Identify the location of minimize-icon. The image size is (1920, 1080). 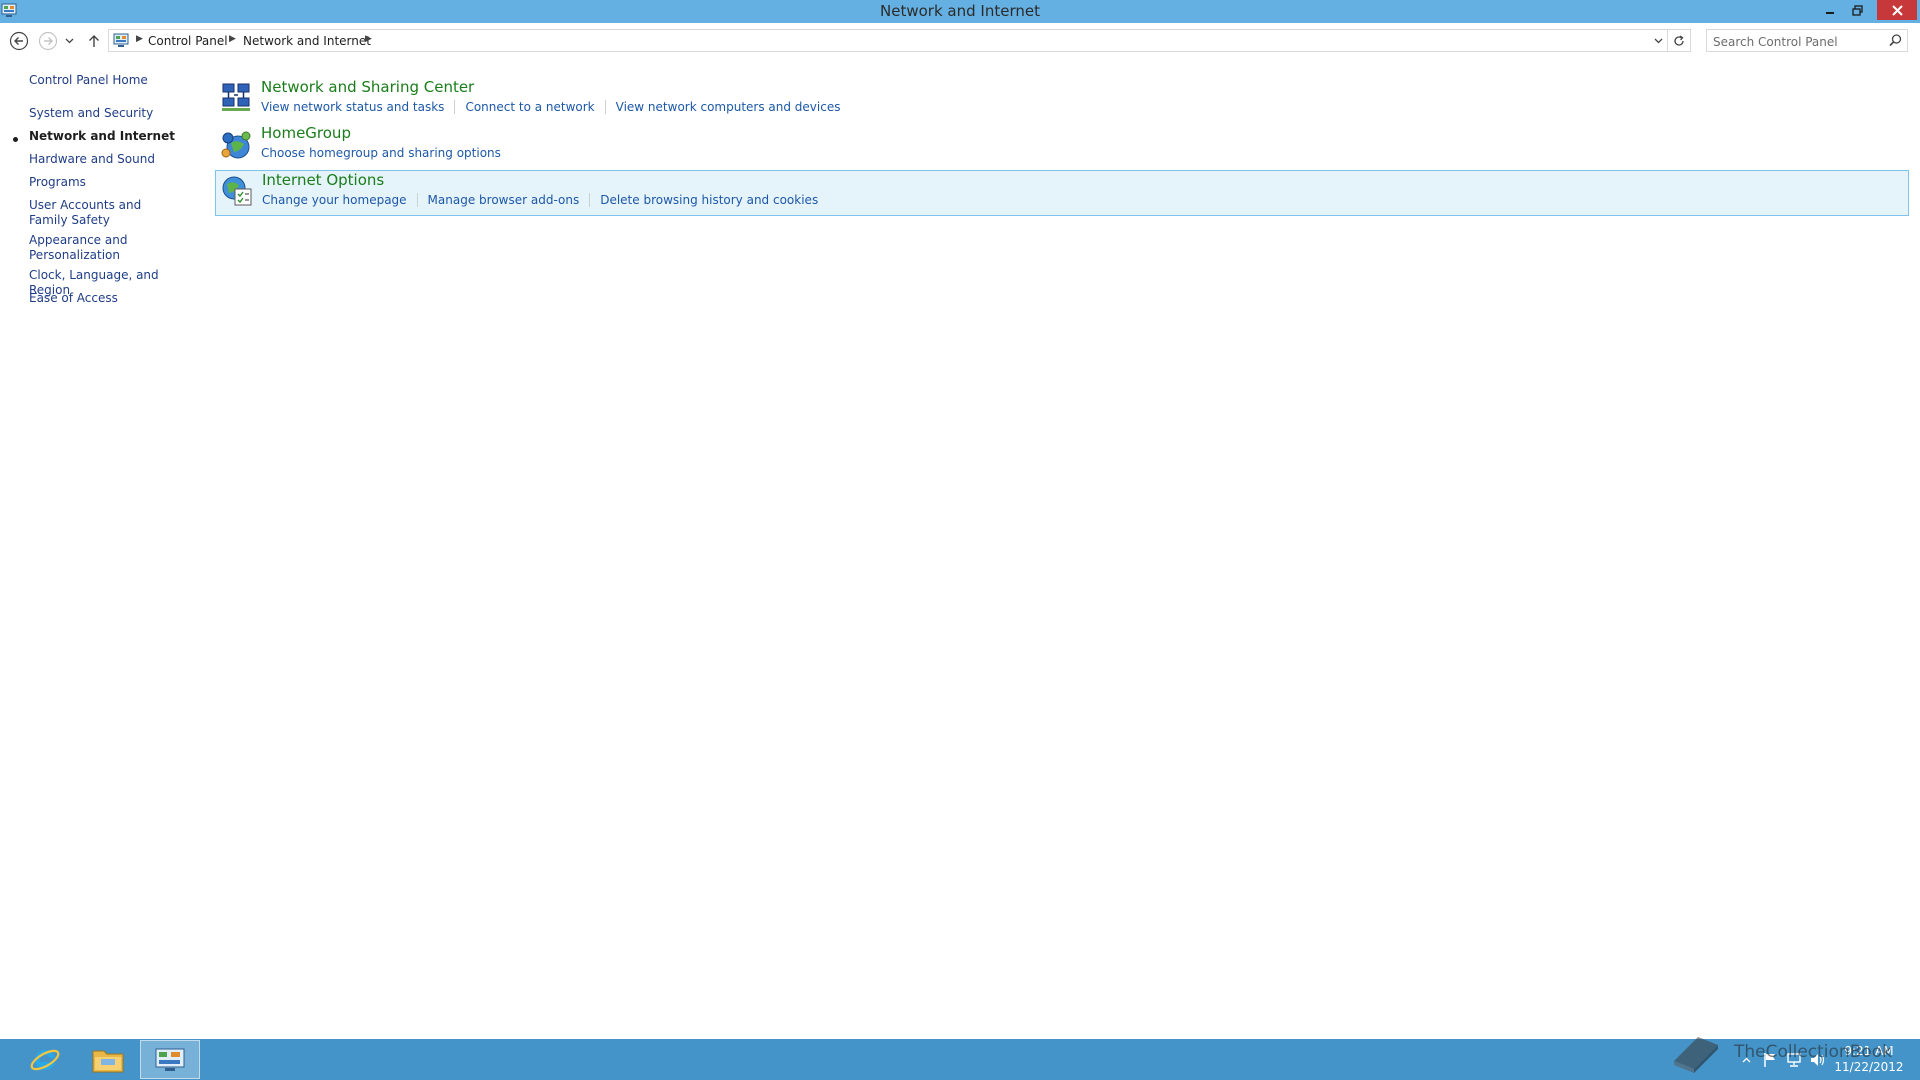
(1830, 13).